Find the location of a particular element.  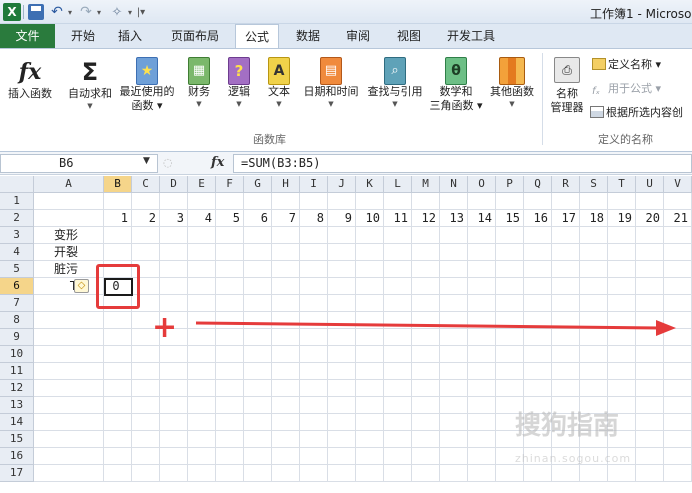

watermark-url: zhinan.sogou.com is located at coordinates (573, 458).